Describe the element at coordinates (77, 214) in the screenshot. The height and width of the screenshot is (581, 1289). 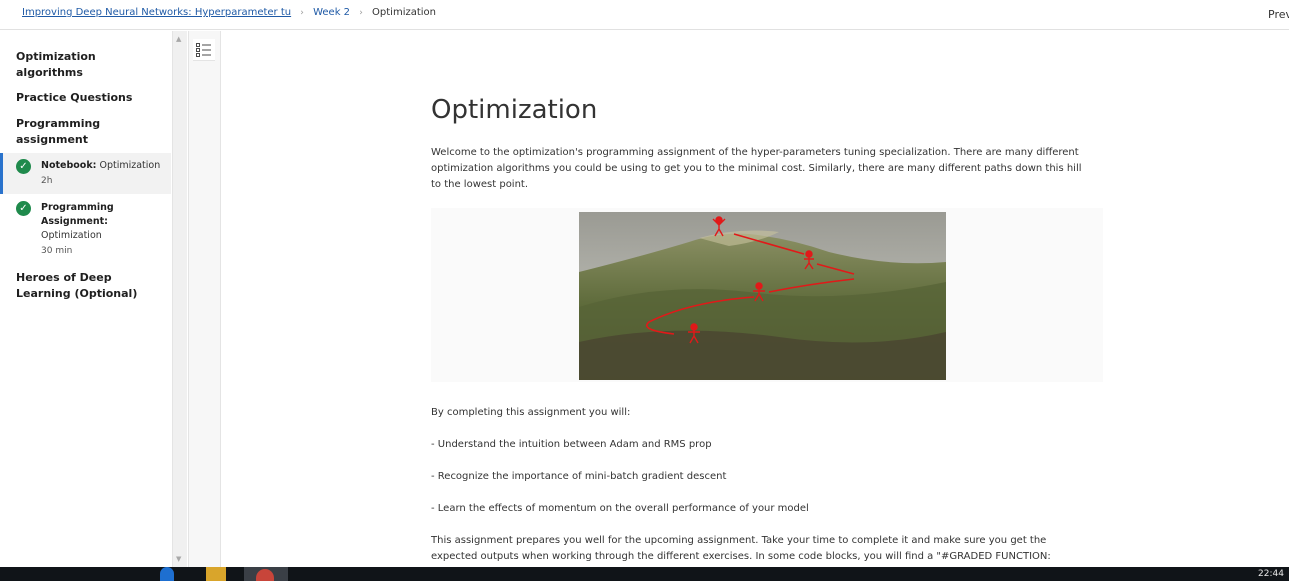
I see `item-kind: Programming Assignment:` at that location.